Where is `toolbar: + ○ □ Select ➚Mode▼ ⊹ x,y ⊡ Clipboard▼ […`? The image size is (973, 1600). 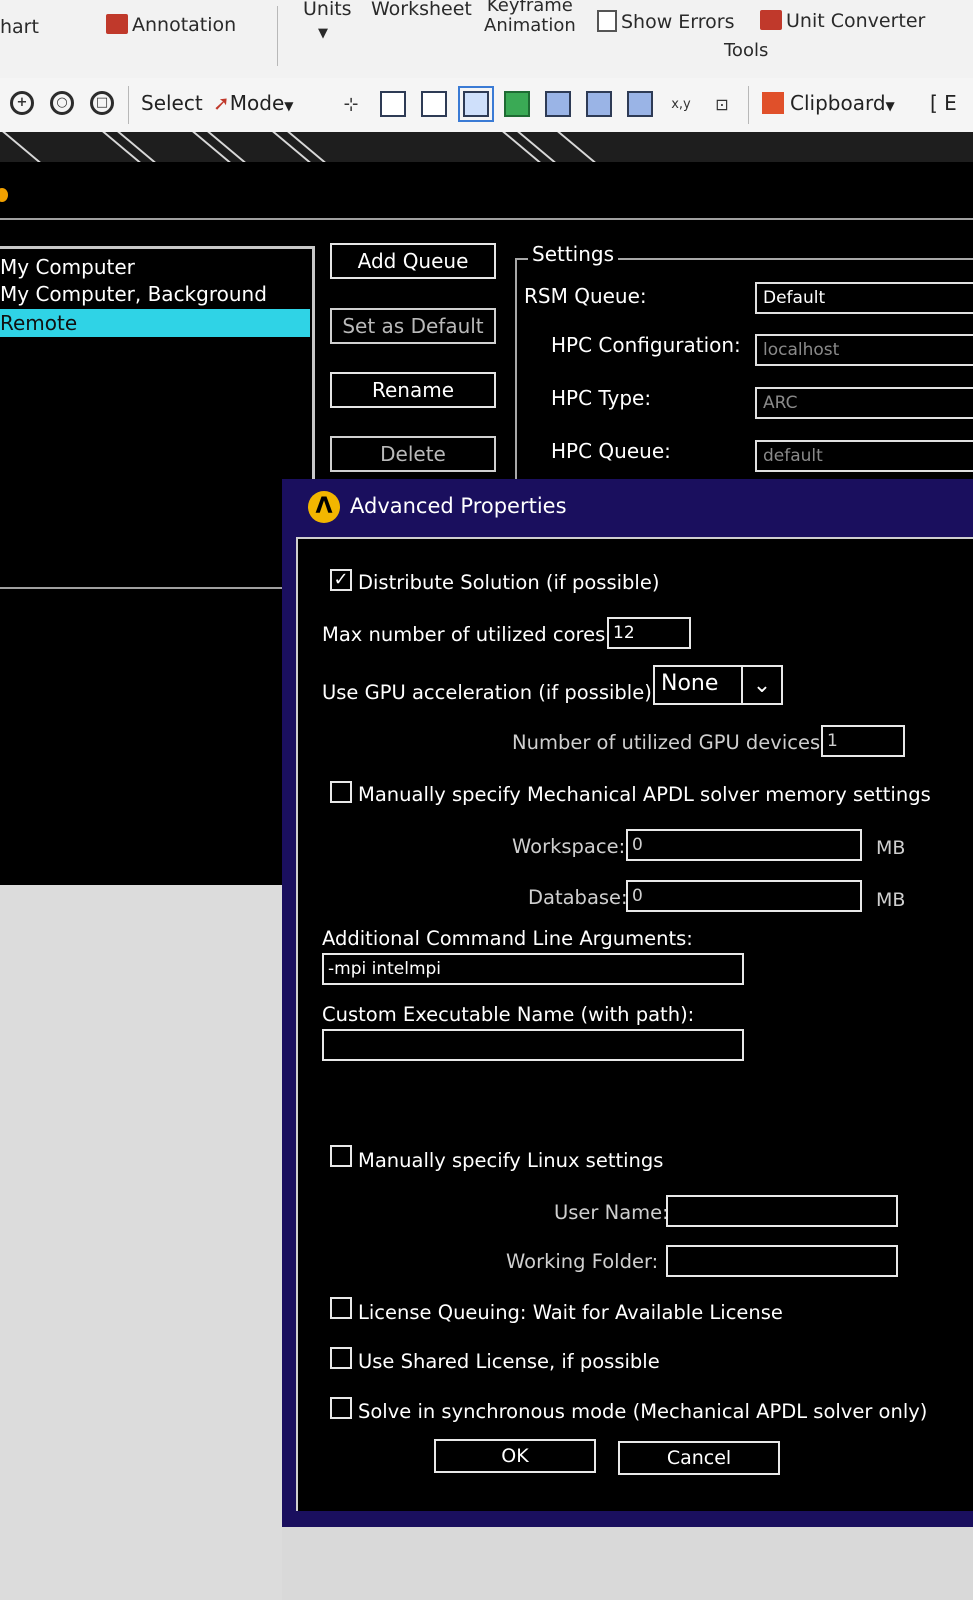
toolbar: + ○ □ Select ➚Mode▼ ⊹ x,y ⊡ Clipboard▼ [… is located at coordinates (486, 105).